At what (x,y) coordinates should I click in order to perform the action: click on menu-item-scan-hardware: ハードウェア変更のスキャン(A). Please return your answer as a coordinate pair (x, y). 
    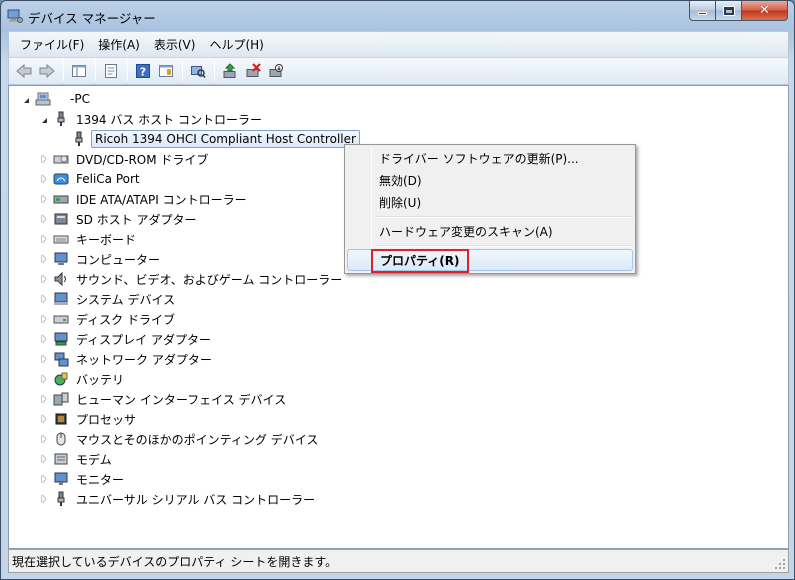
    Looking at the image, I should click on (490, 231).